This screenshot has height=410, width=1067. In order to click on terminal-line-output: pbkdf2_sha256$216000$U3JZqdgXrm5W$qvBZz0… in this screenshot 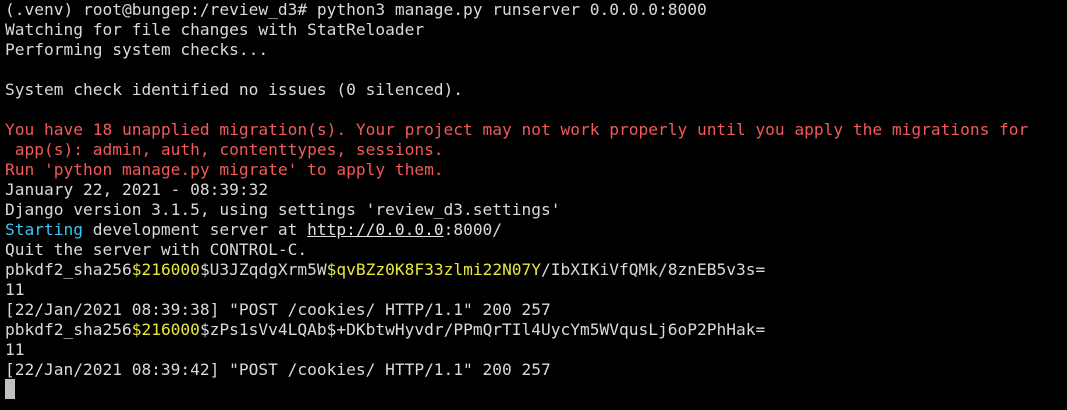, I will do `click(536, 270)`.